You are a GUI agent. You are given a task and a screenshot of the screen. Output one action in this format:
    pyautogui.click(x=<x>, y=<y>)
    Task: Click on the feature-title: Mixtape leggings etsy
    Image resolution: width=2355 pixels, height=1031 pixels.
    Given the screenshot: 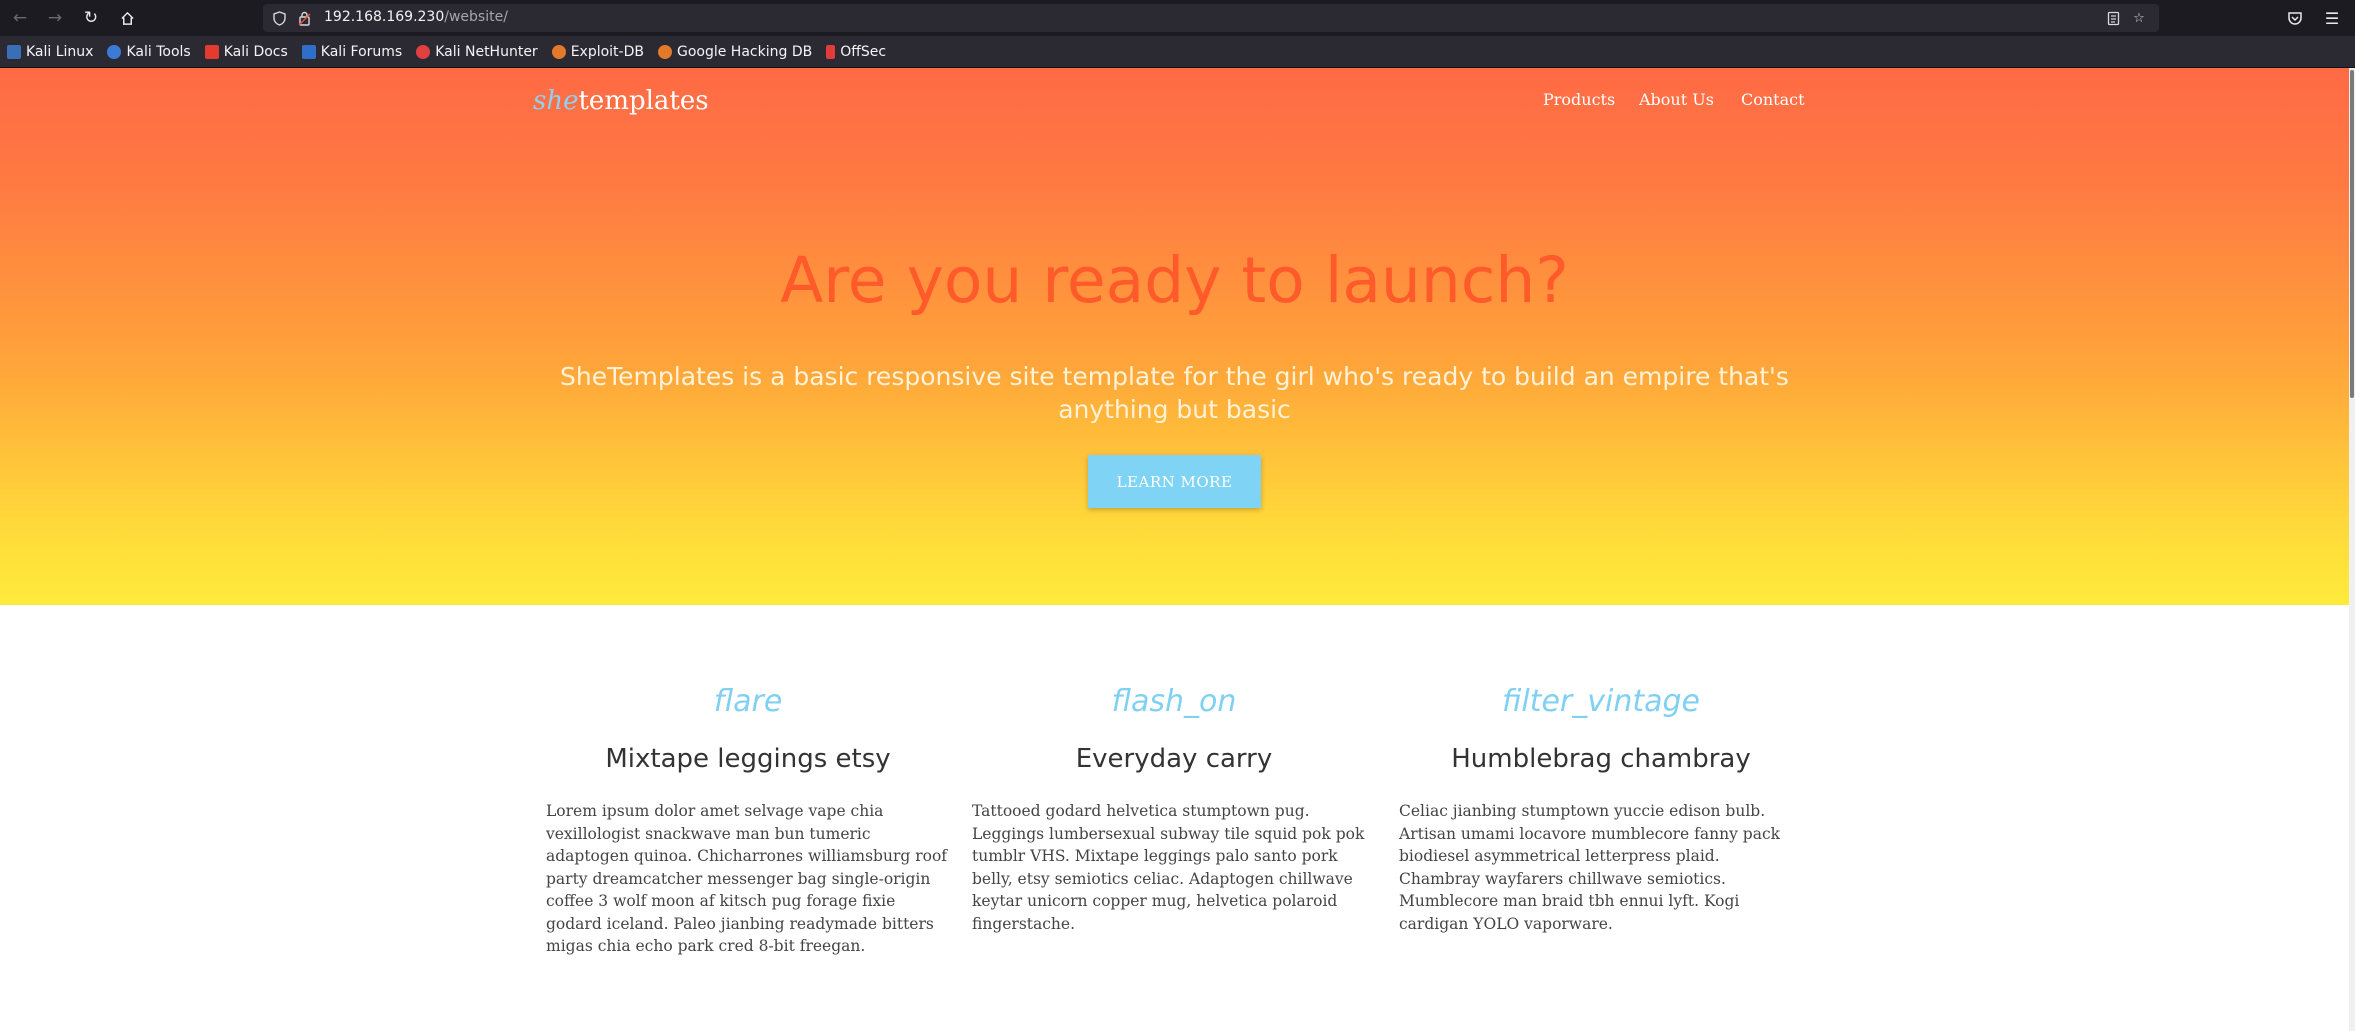 What is the action you would take?
    pyautogui.click(x=748, y=759)
    